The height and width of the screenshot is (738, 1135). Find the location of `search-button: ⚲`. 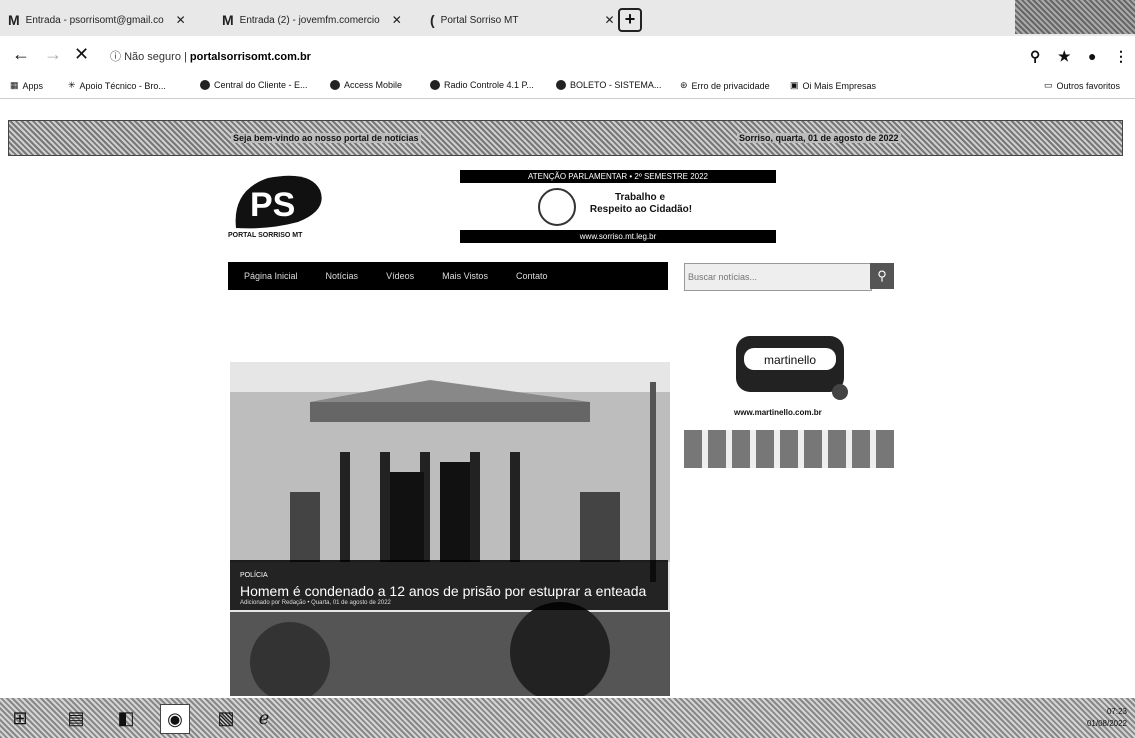

search-button: ⚲ is located at coordinates (882, 276).